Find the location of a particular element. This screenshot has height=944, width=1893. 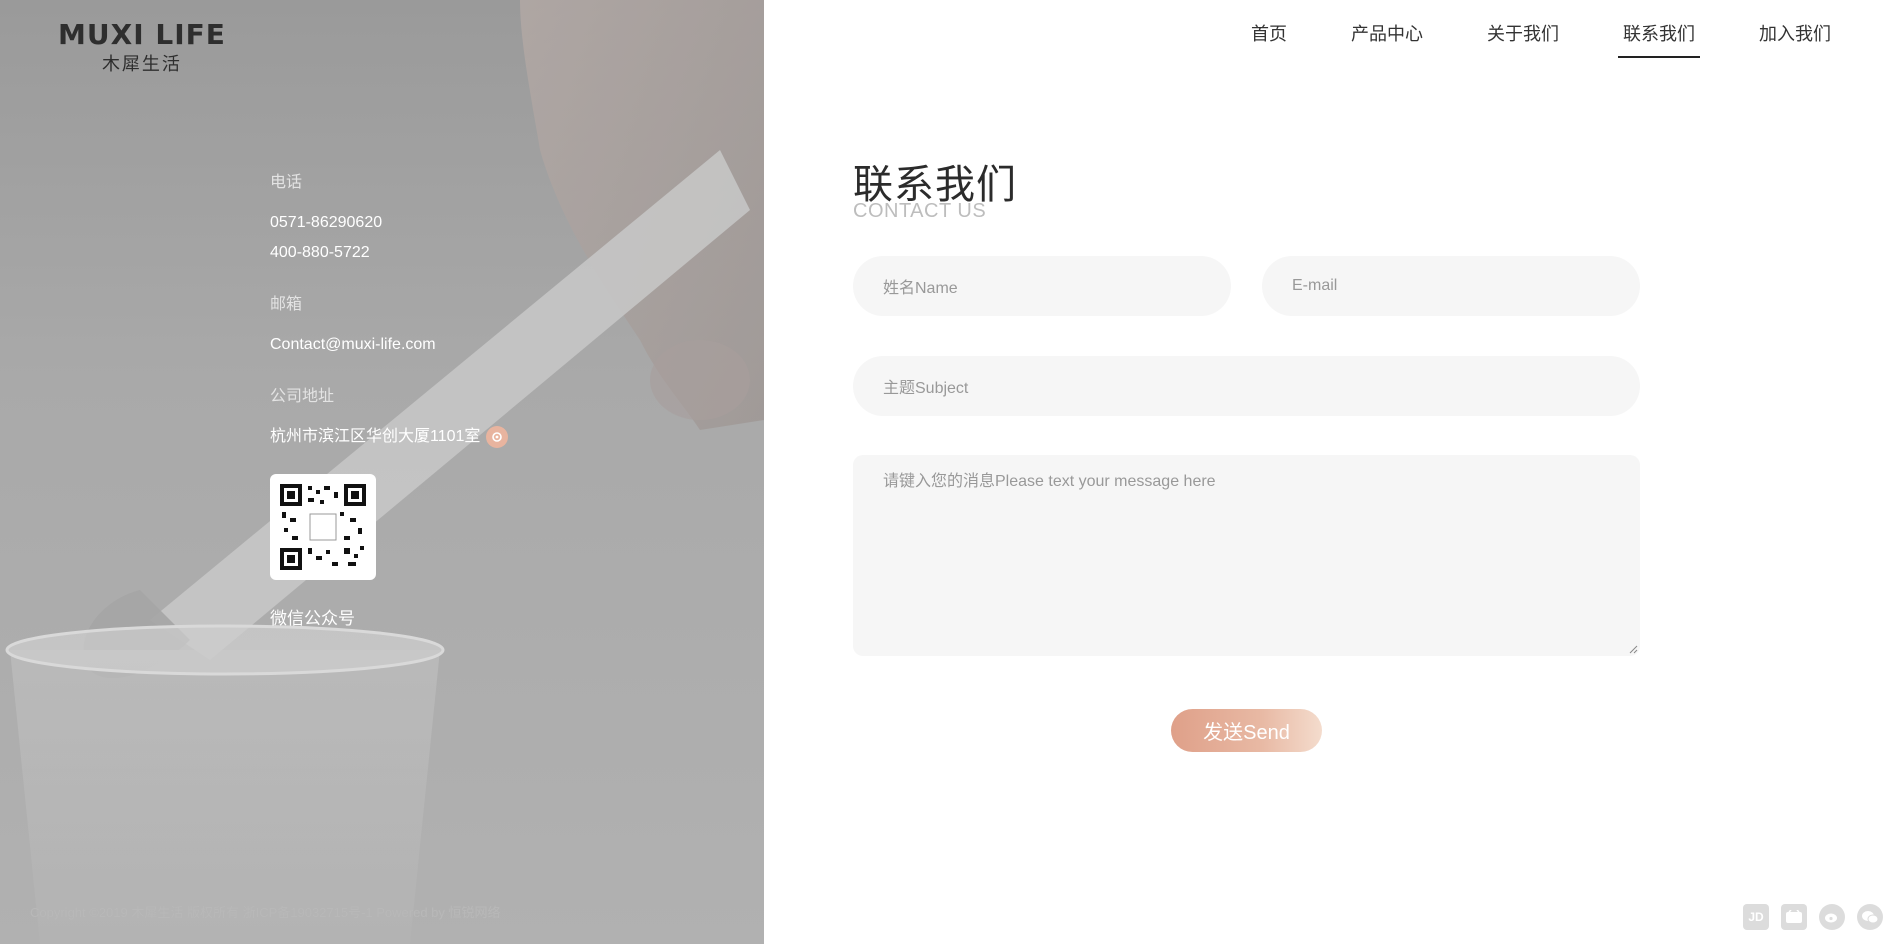

wechat-icon is located at coordinates (1870, 917).